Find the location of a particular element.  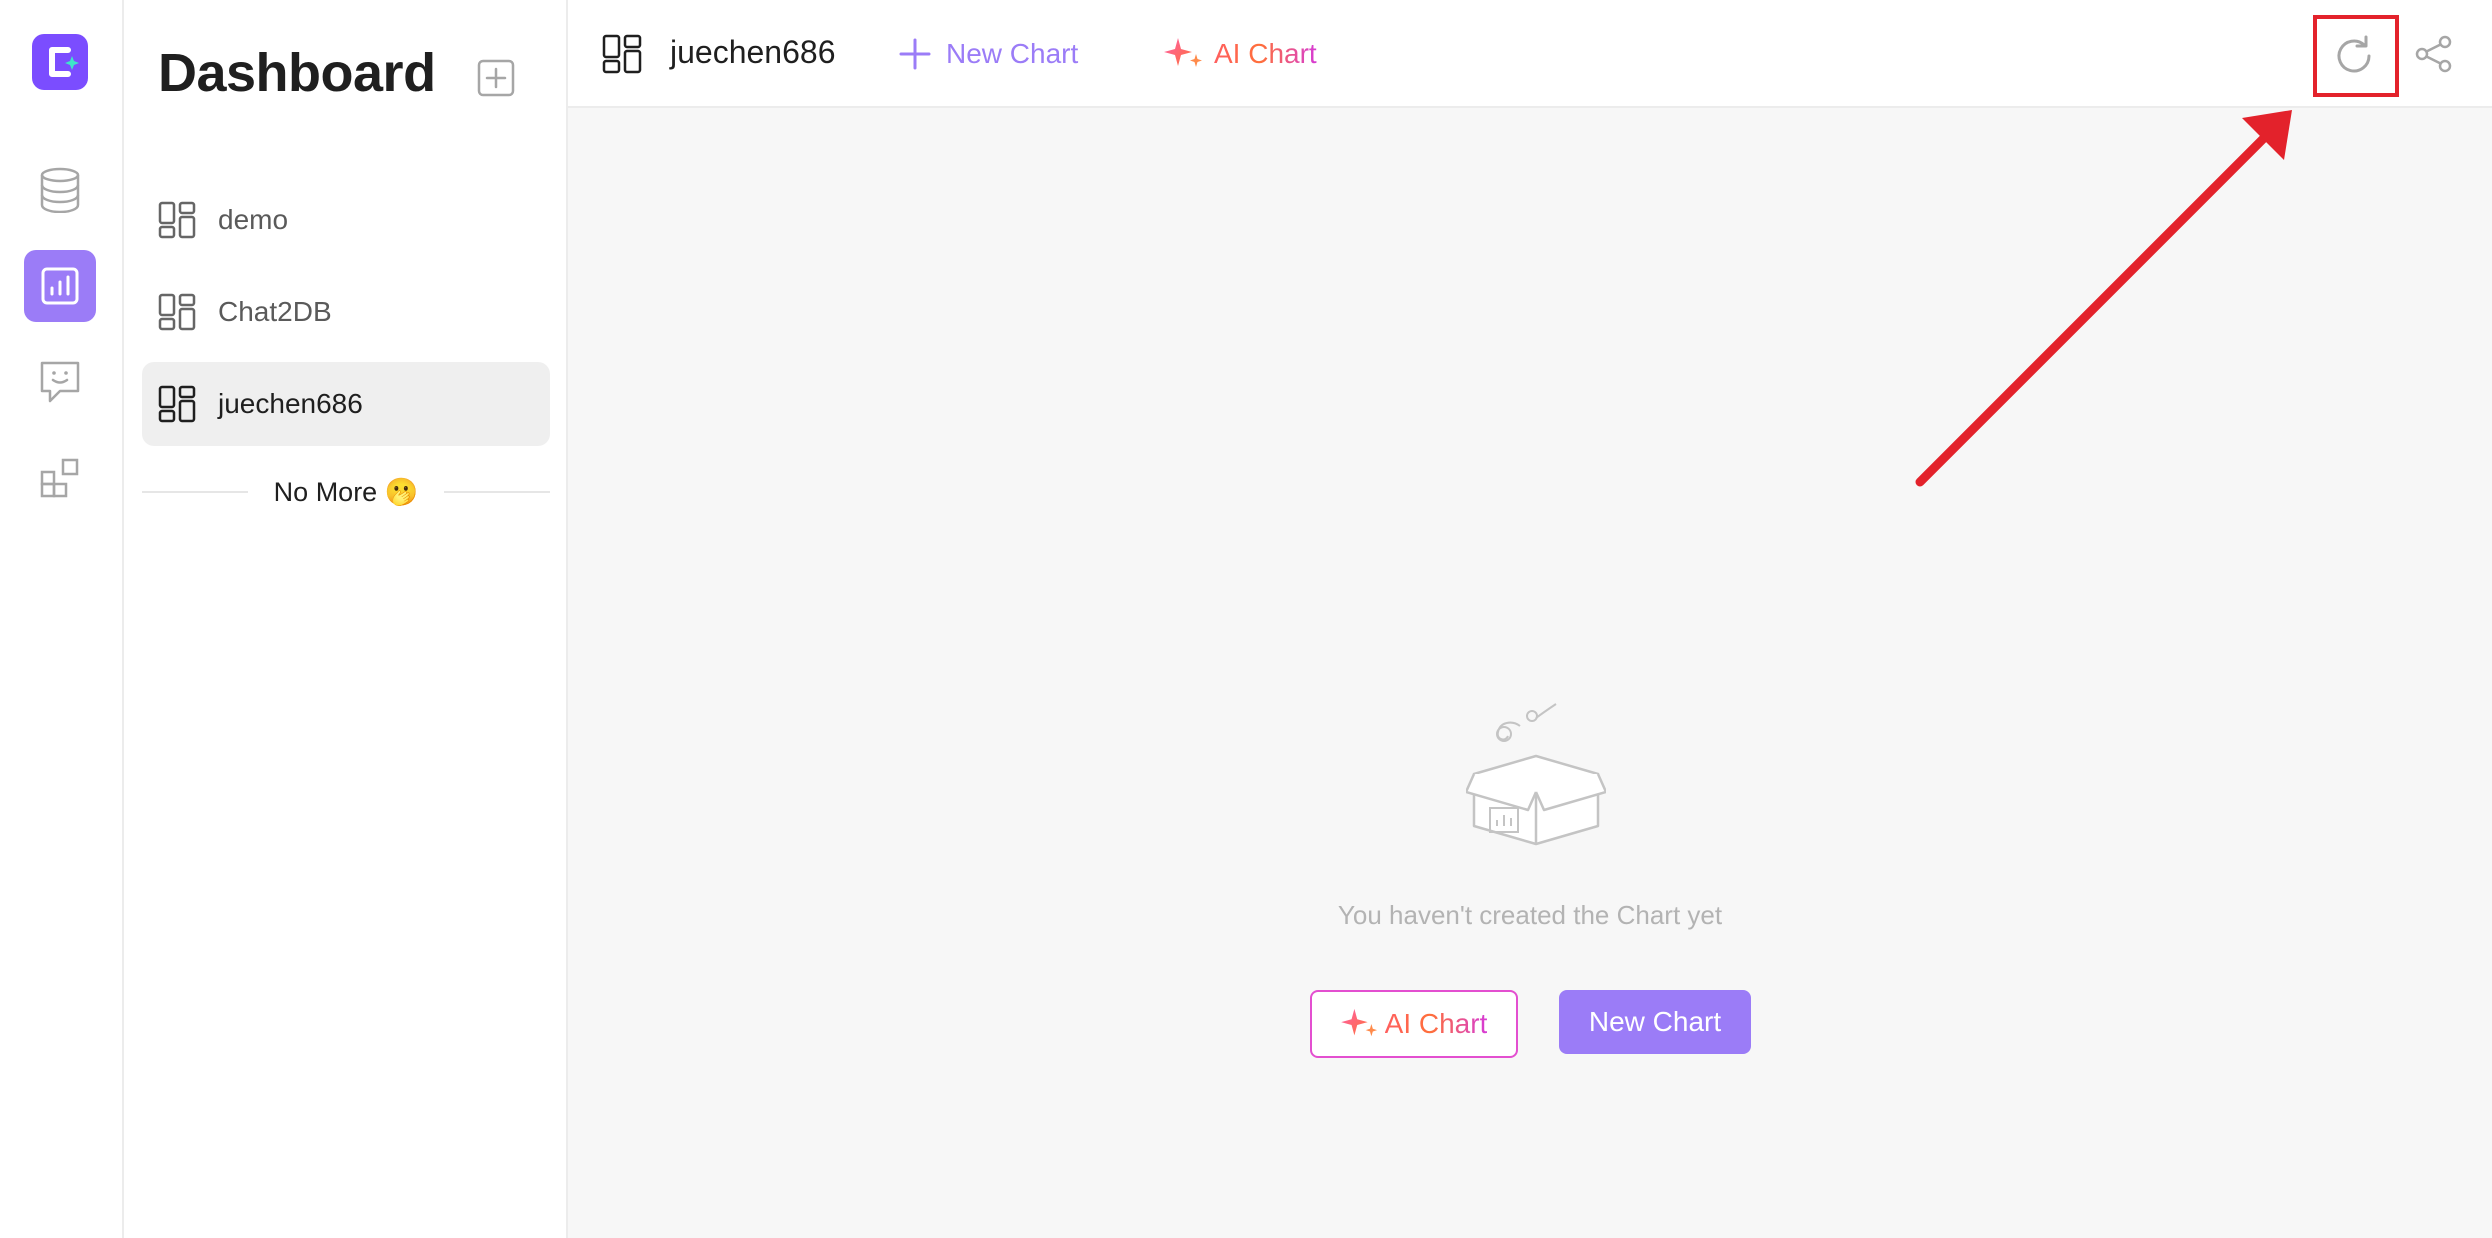

empty-box-icon is located at coordinates (1536, 774).